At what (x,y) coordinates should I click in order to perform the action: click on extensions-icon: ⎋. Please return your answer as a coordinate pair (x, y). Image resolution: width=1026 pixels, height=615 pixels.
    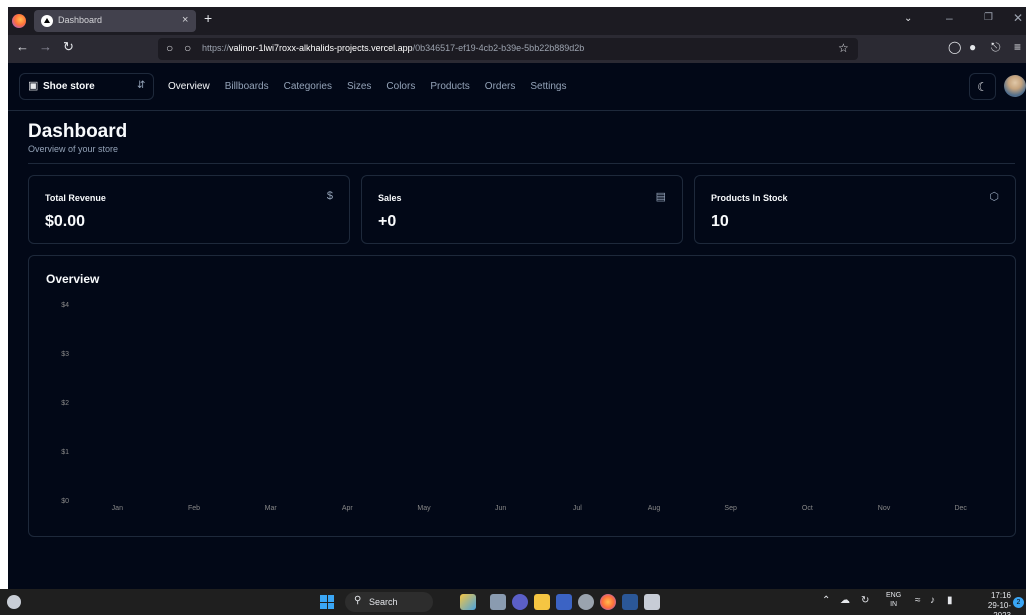
    Looking at the image, I should click on (996, 47).